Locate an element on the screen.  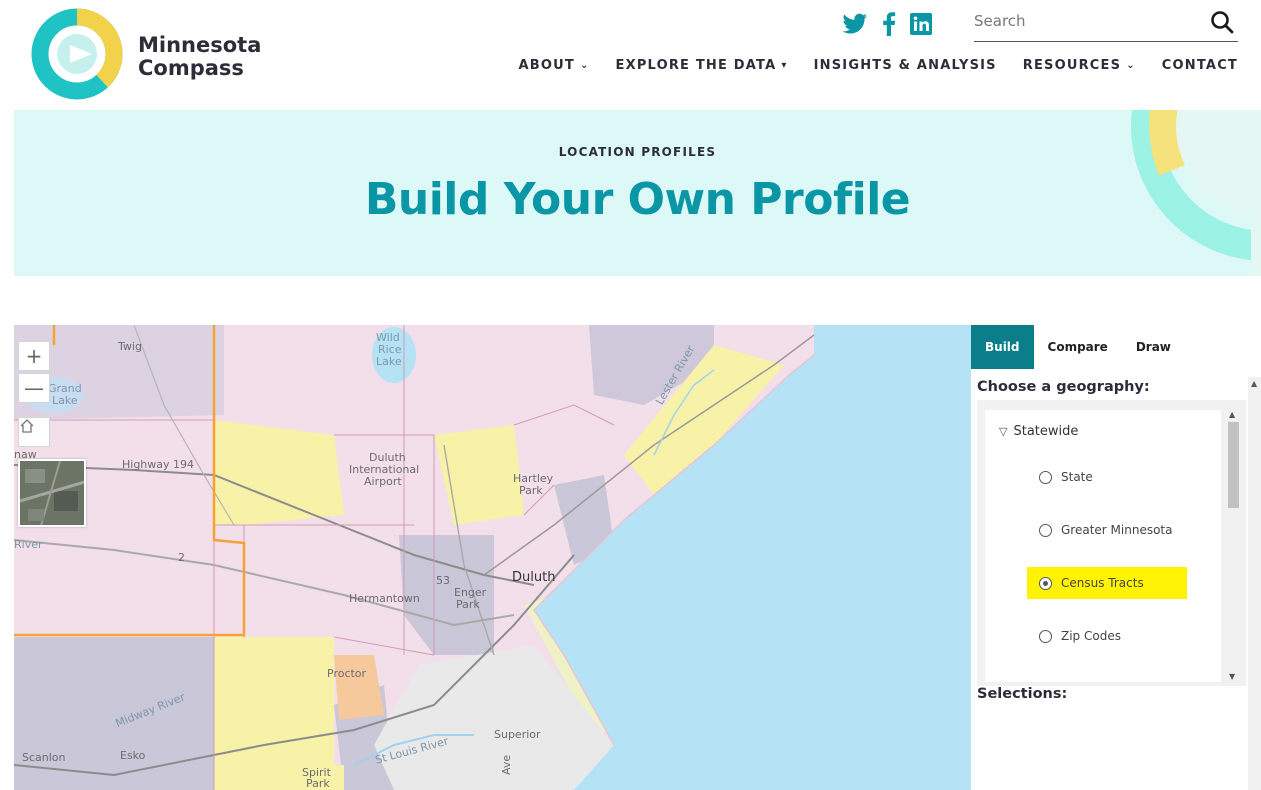
tab-build: Build is located at coordinates (1002, 347).